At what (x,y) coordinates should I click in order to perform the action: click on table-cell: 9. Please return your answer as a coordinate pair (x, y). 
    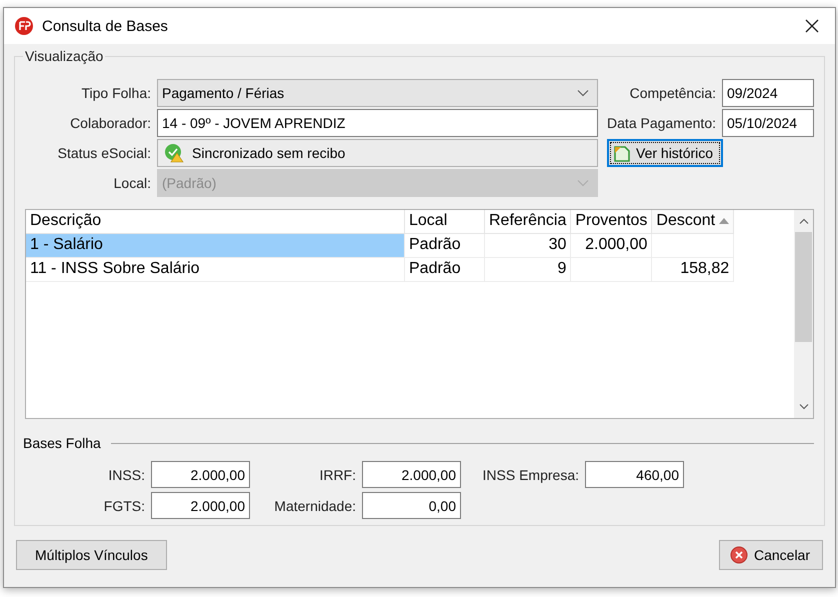
    Looking at the image, I should click on (527, 269).